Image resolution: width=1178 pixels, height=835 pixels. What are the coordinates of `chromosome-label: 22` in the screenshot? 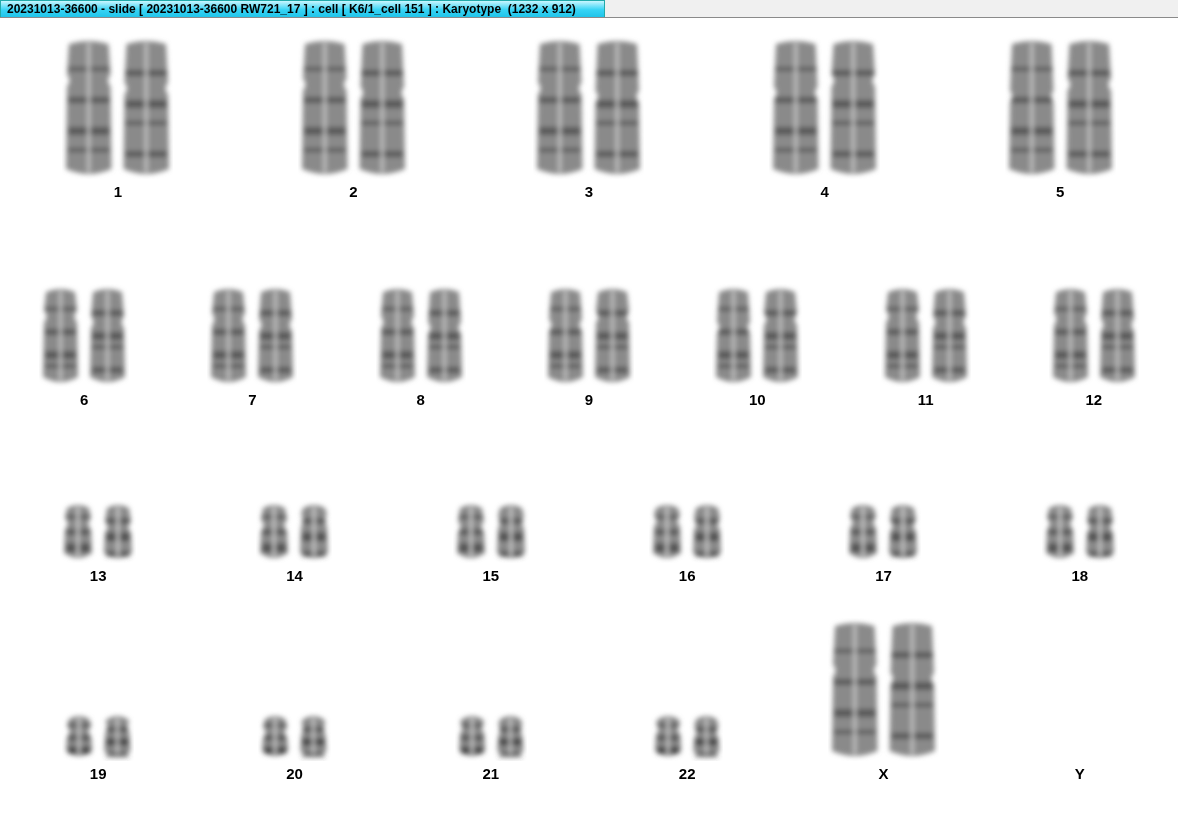 It's located at (687, 773).